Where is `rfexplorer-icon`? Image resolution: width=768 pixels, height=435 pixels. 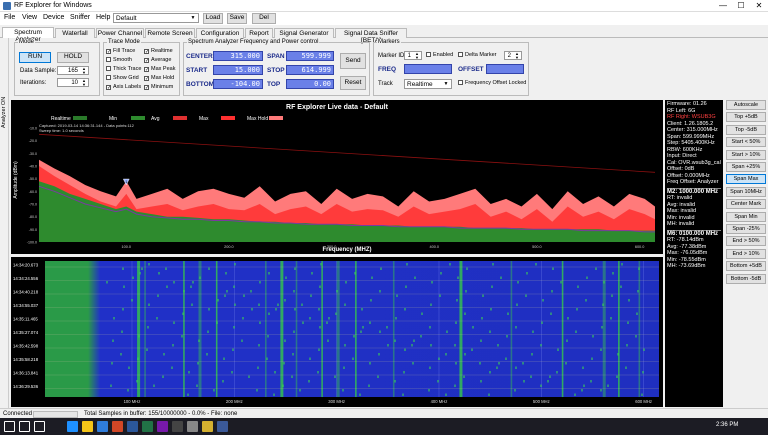 rfexplorer-icon is located at coordinates (207, 426).